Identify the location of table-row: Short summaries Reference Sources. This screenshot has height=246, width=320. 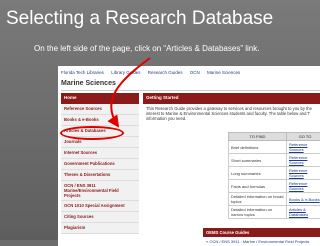
(274, 160).